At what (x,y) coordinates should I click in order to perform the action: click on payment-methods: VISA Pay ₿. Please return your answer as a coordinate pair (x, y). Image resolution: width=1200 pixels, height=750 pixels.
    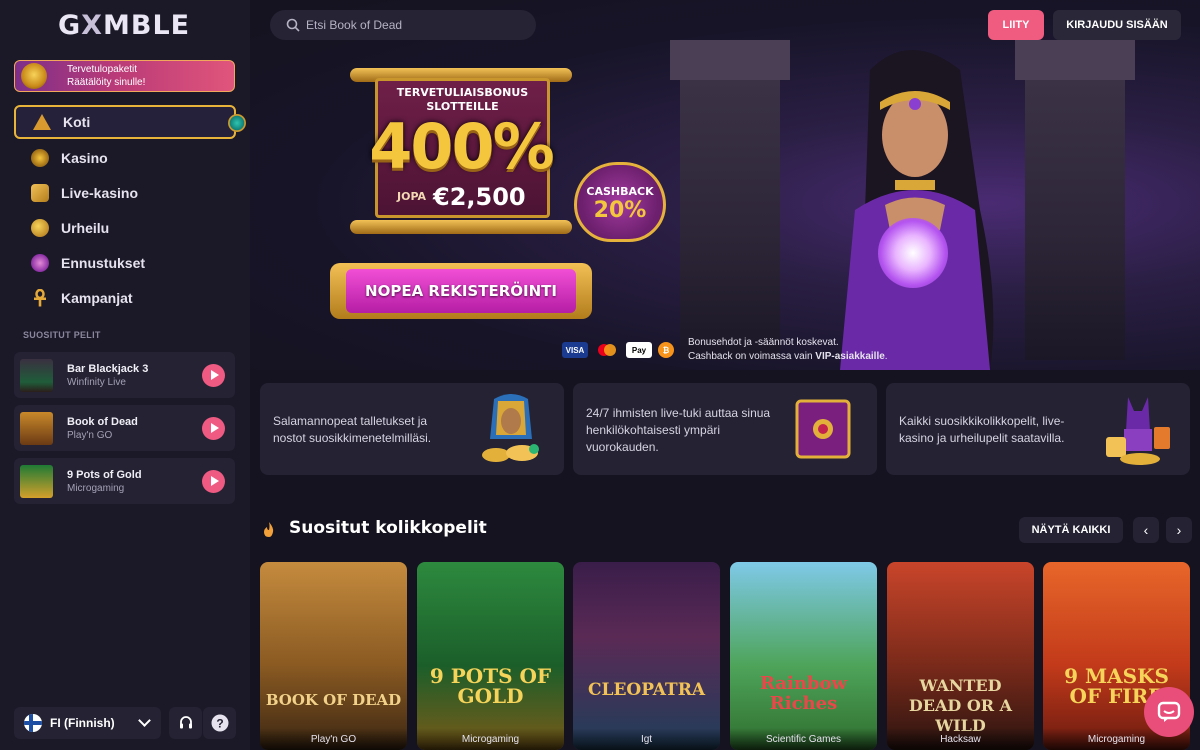
    Looking at the image, I should click on (618, 350).